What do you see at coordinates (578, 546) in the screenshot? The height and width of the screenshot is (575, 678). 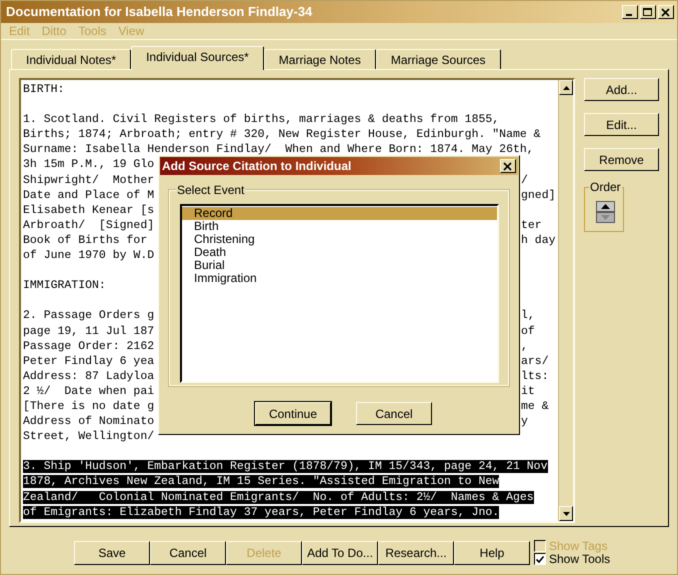 I see `checkbox-label: Show Tags` at bounding box center [578, 546].